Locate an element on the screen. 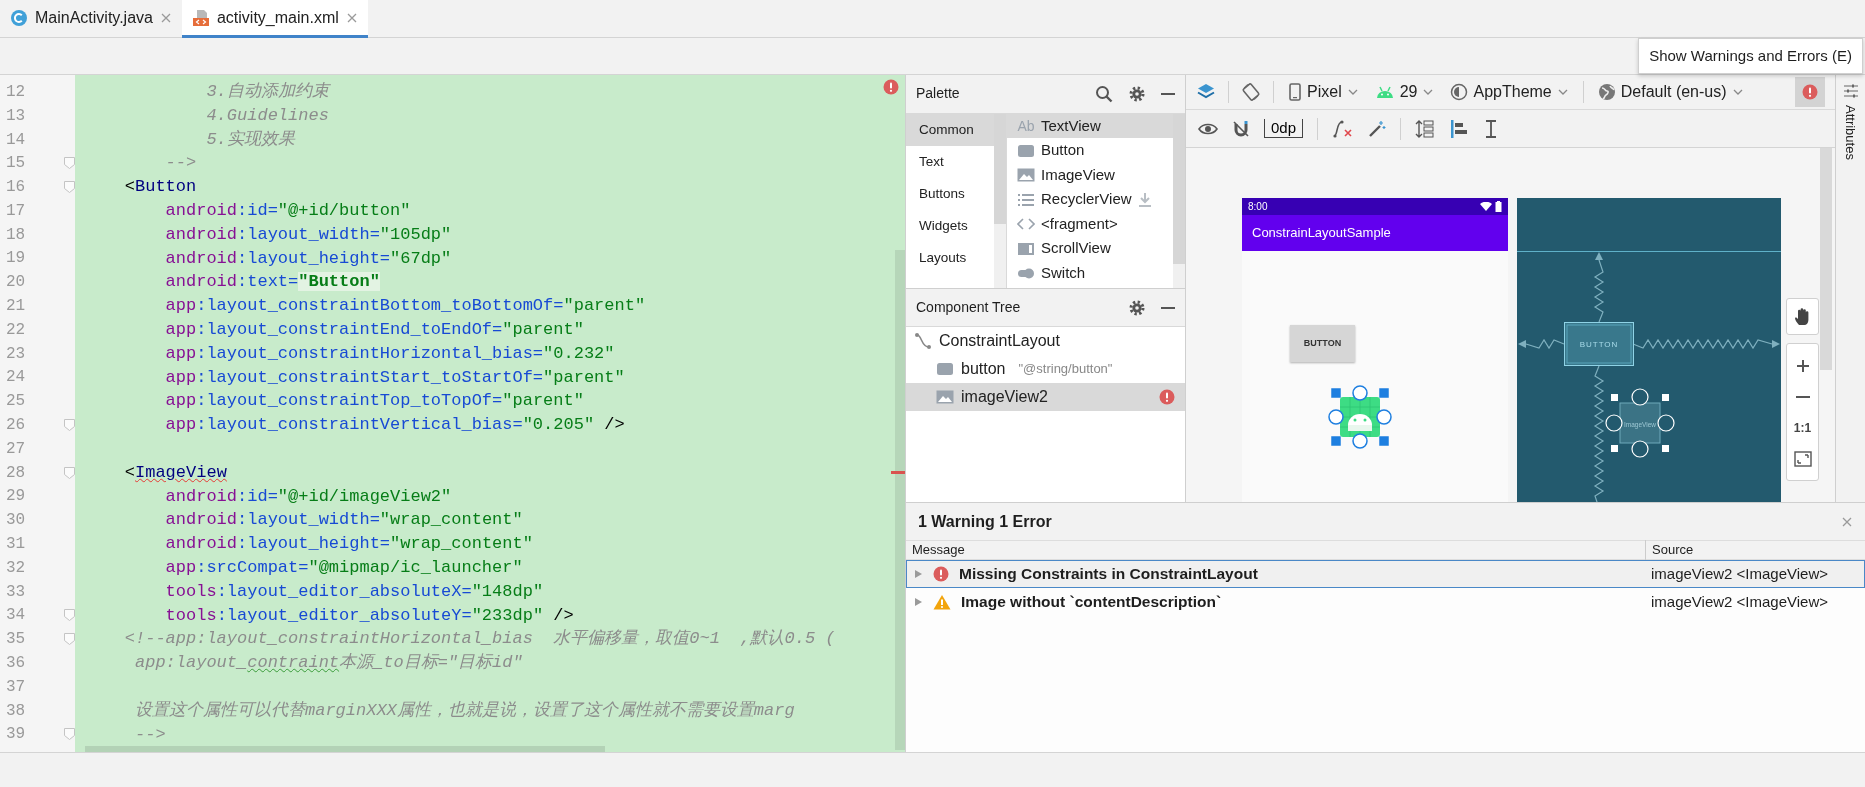 This screenshot has width=1865, height=787. code-line: app:srcCompat="@mipmap/ic_launcher" is located at coordinates (343, 567).